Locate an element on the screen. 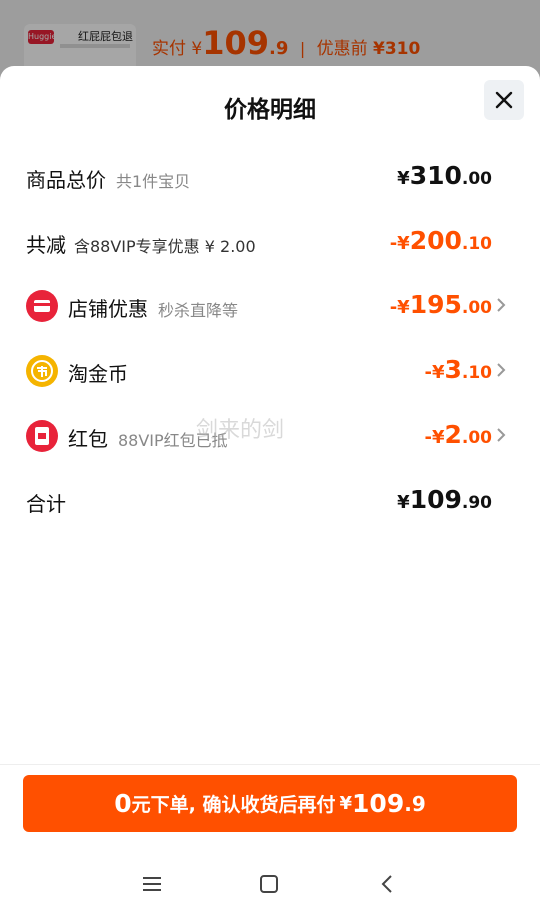  row-total-reduce: 共减 含88VIP专享优惠 ¥ 2.00 -¥200.10 is located at coordinates (270, 242).